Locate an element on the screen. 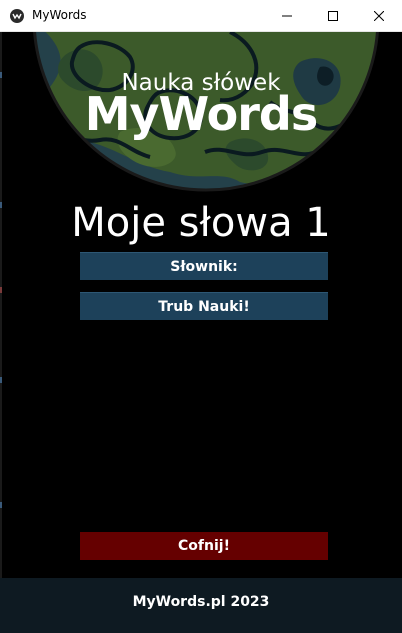 This screenshot has width=402, height=633. maximize-button is located at coordinates (333, 16).